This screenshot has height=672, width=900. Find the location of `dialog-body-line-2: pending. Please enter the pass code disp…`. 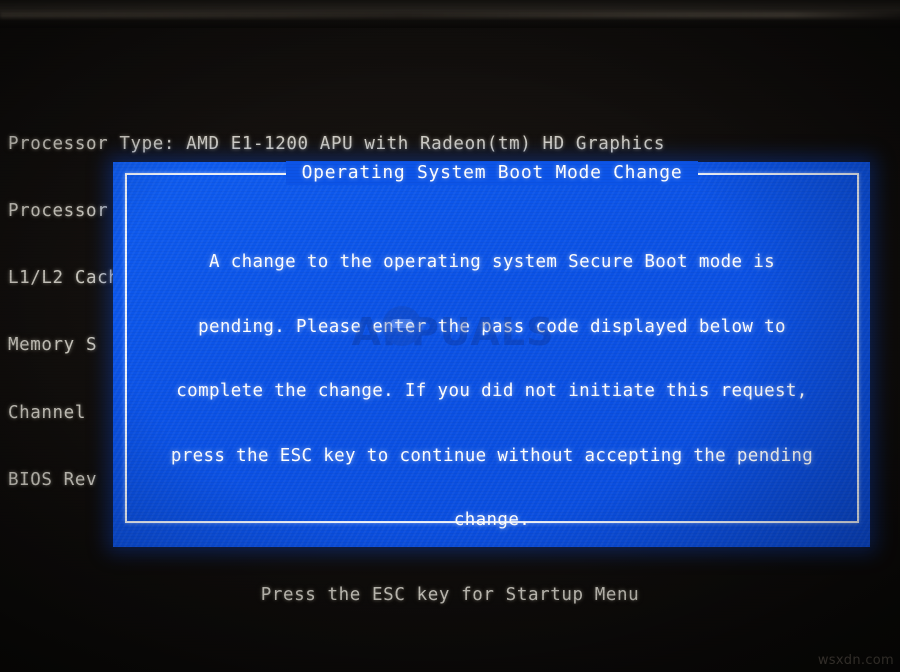

dialog-body-line-2: pending. Please enter the pass code disp… is located at coordinates (492, 326).